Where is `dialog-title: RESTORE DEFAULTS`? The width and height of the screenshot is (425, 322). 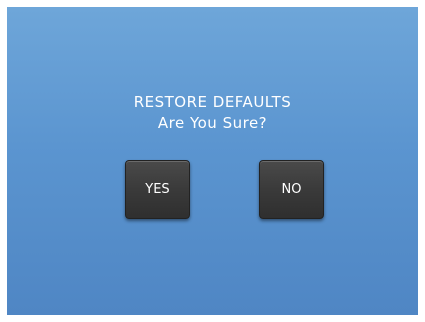 dialog-title: RESTORE DEFAULTS is located at coordinates (212, 102).